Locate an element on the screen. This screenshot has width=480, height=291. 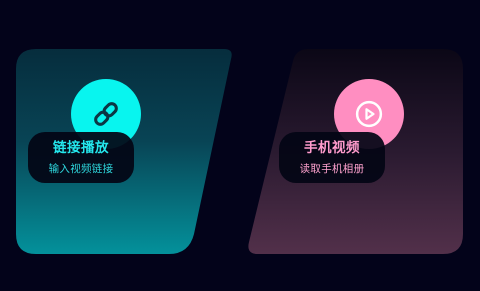
link-icon is located at coordinates (106, 114).